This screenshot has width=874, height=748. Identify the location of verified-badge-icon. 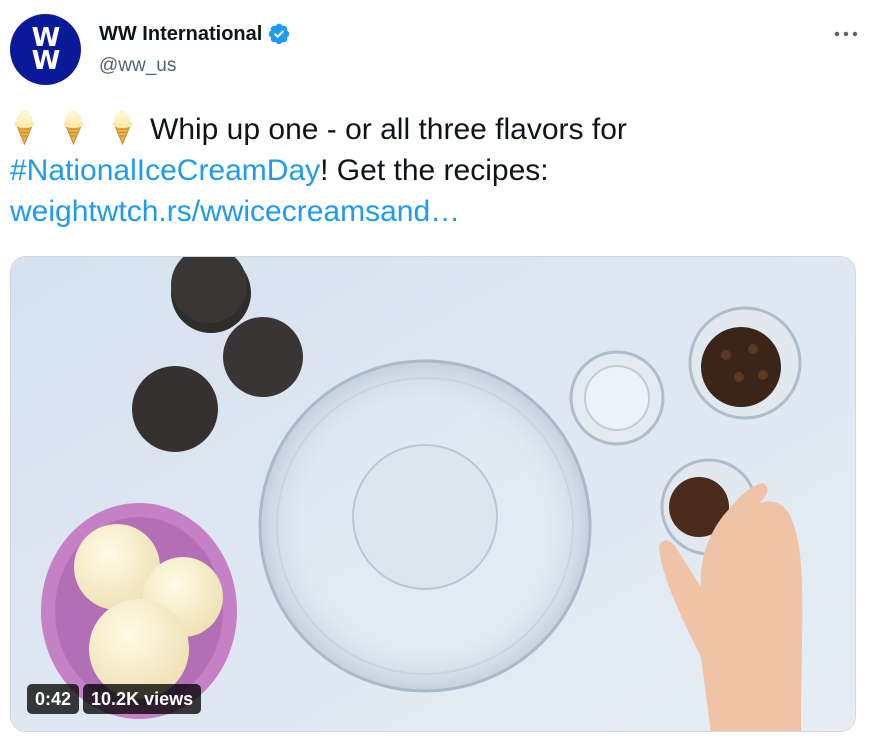
(279, 34).